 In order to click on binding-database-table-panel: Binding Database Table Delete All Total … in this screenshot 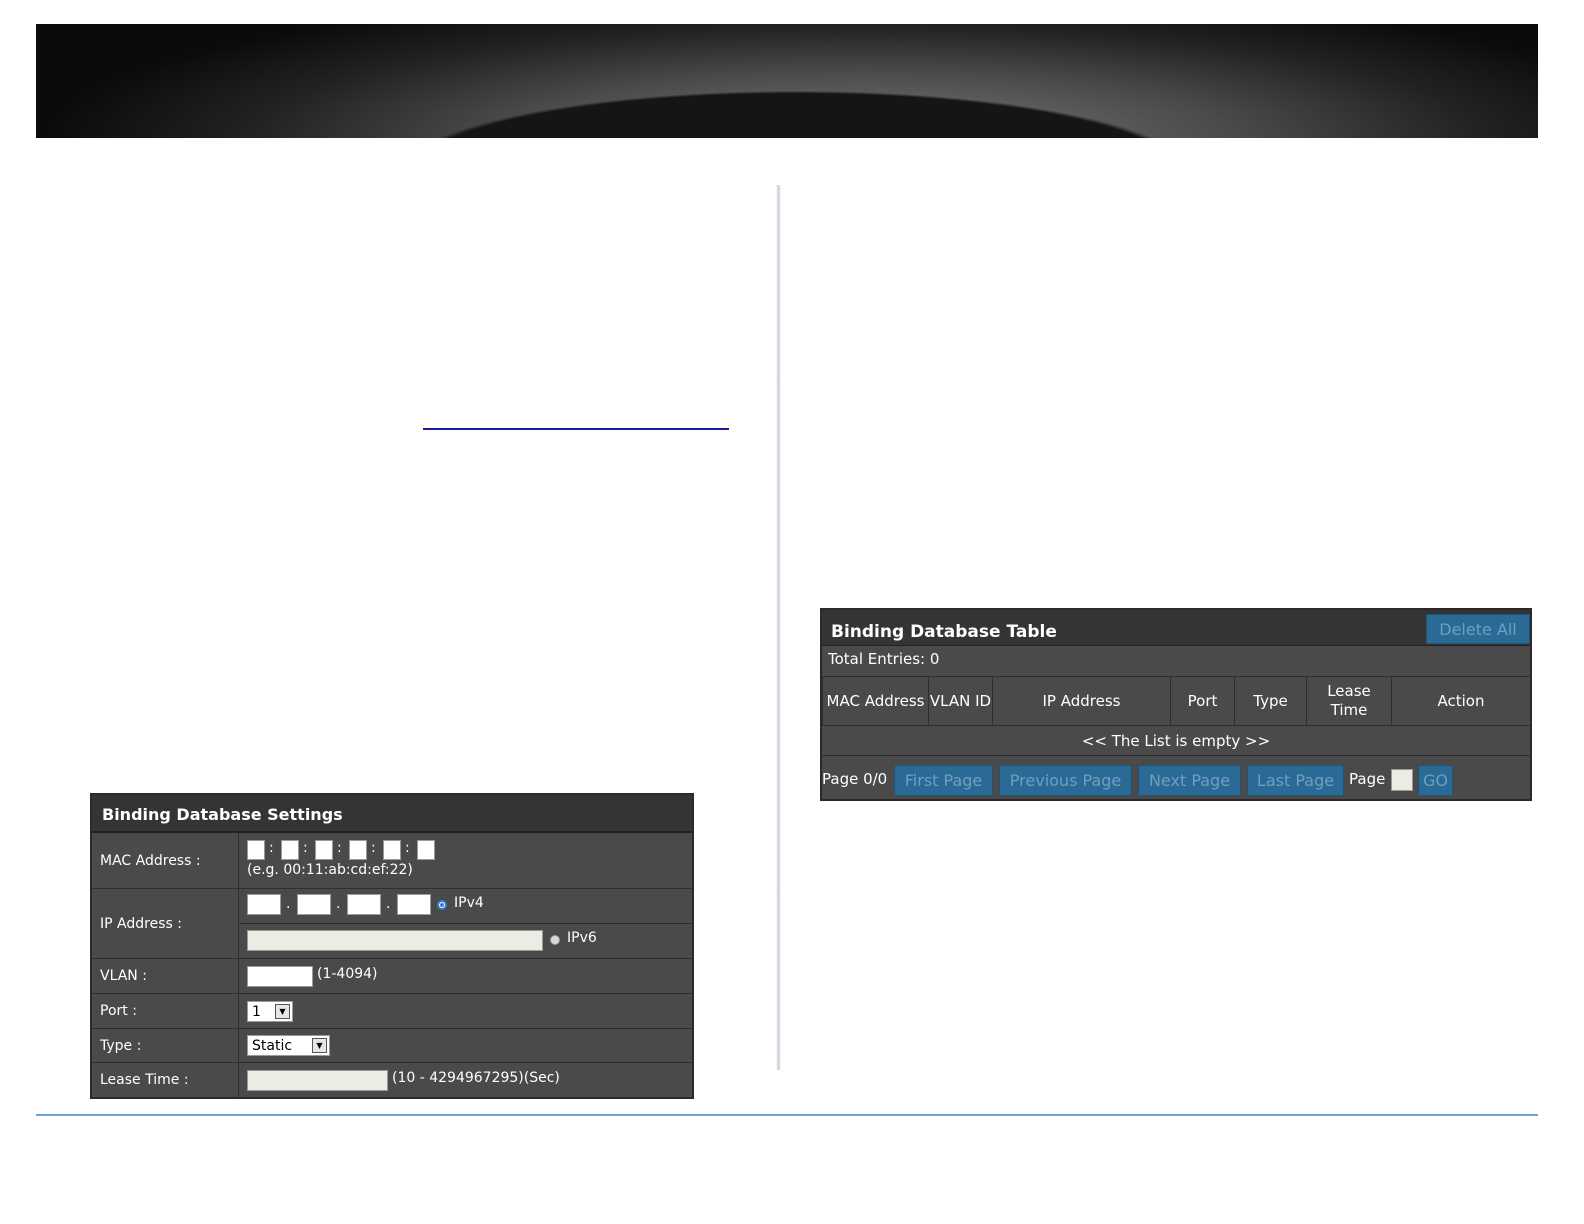, I will do `click(1176, 704)`.